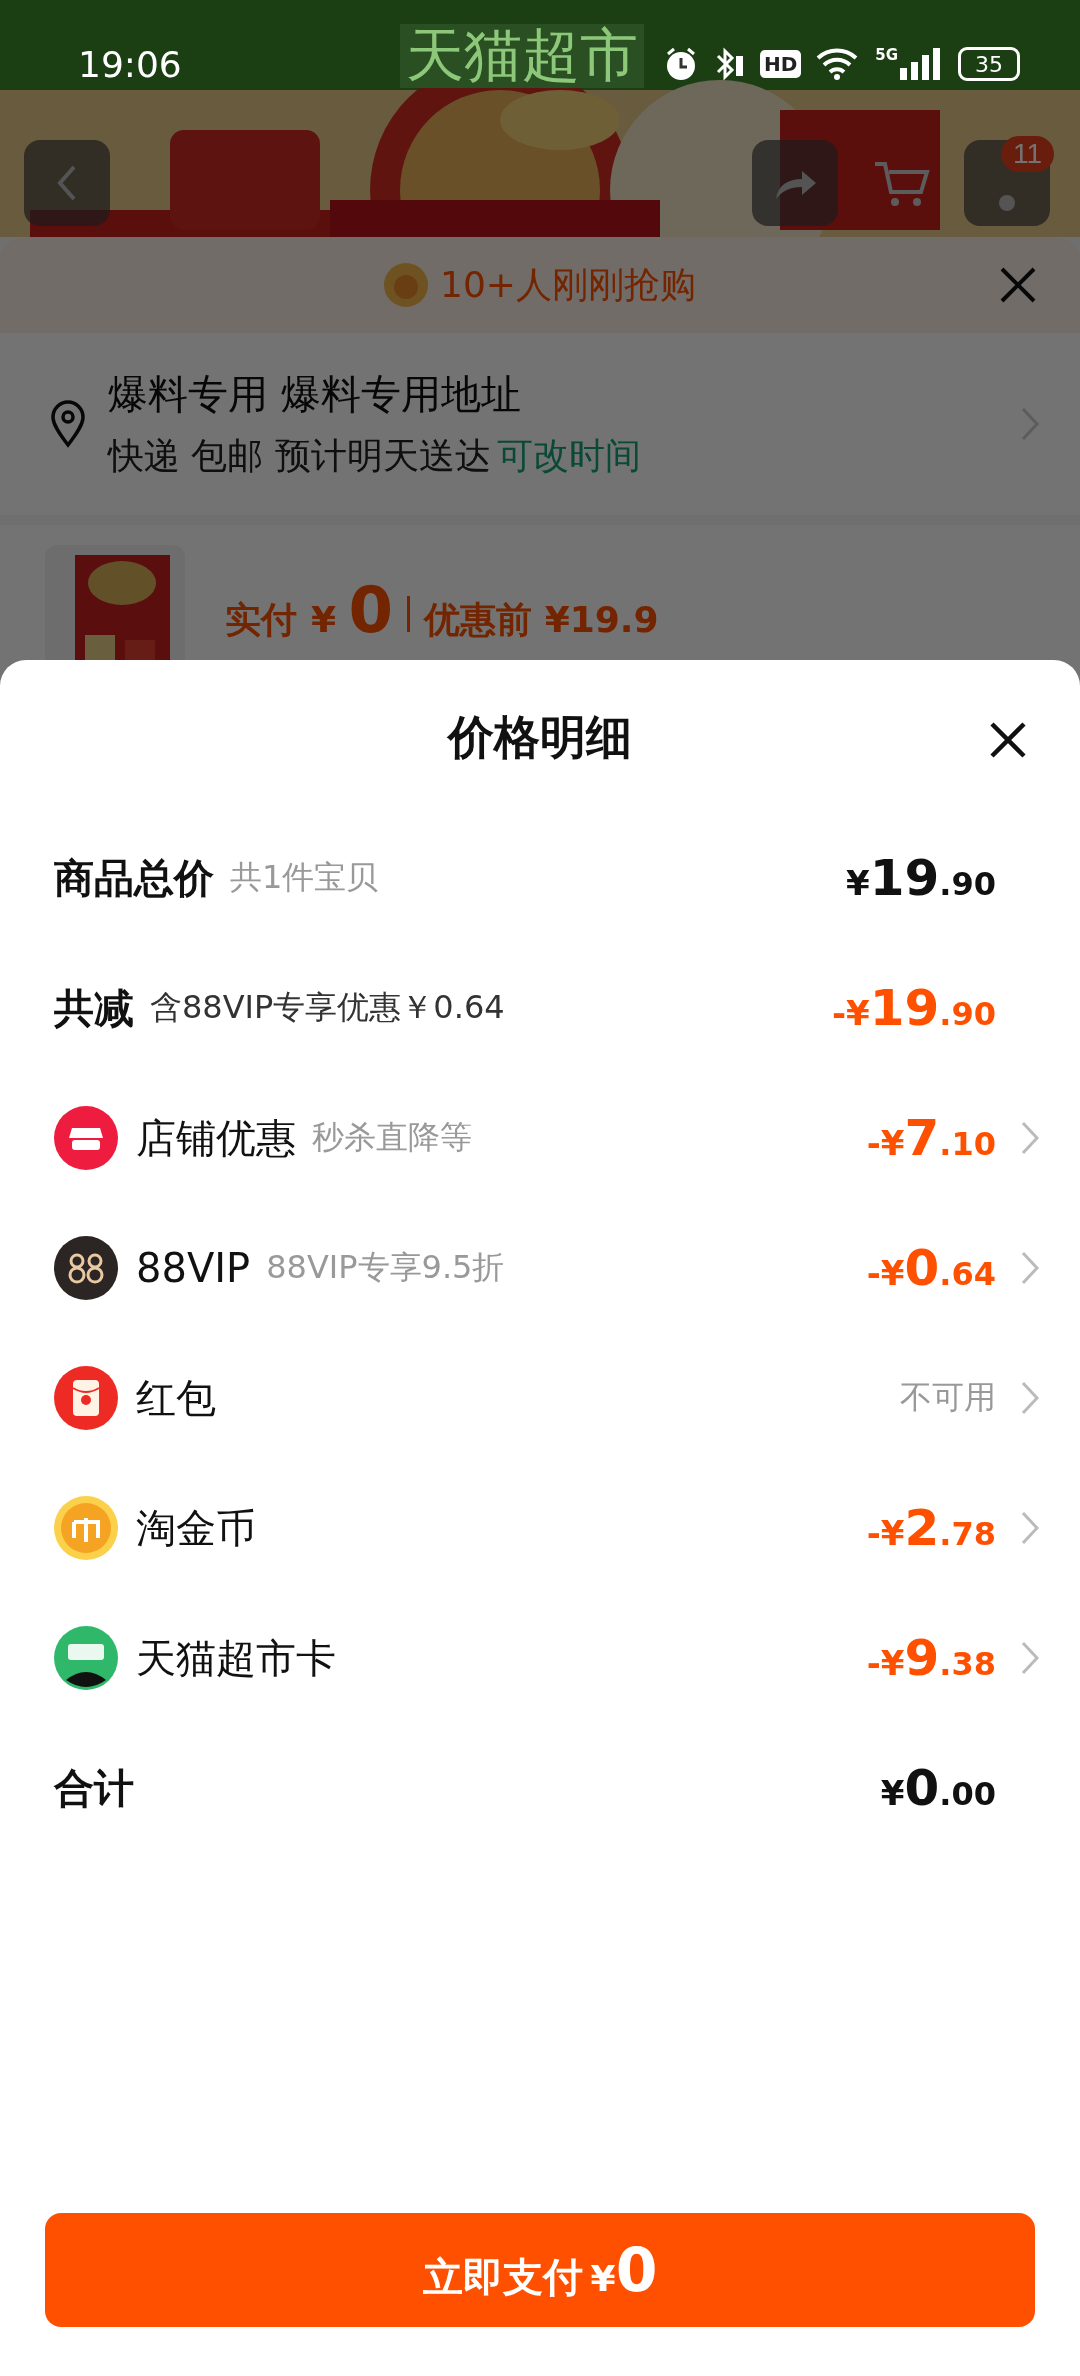 This screenshot has width=1080, height=2376. What do you see at coordinates (193, 1268) in the screenshot?
I see `discount-item: 88VIP` at bounding box center [193, 1268].